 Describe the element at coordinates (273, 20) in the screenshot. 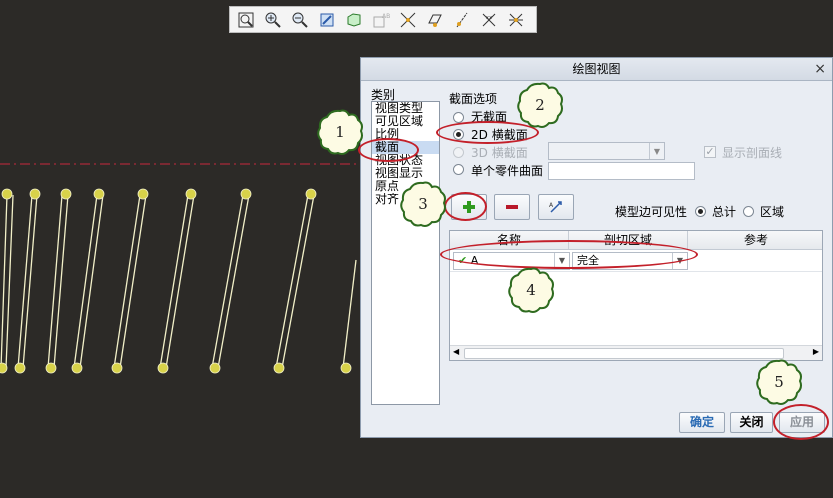

I see `zoom-in-icon` at that location.